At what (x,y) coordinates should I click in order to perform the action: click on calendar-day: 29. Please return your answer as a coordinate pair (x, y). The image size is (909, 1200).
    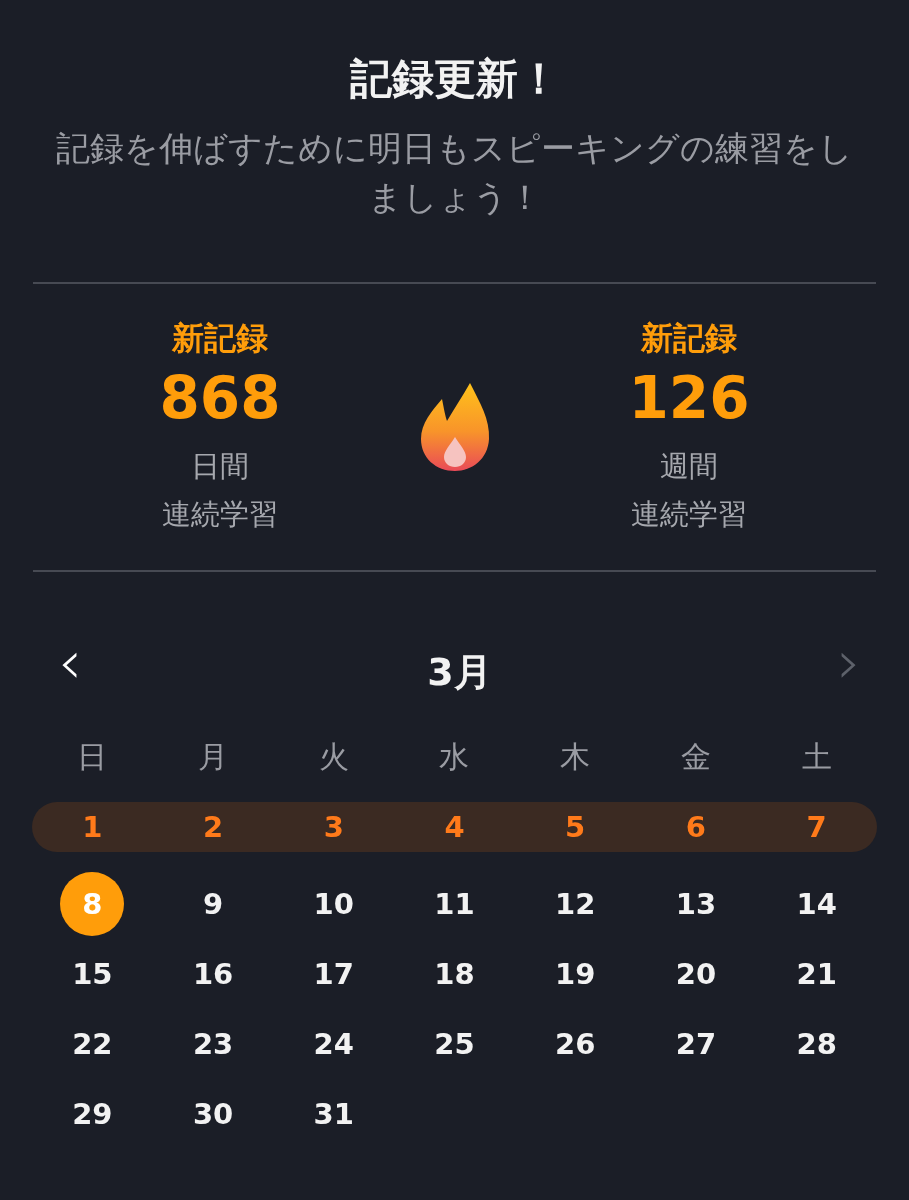
    Looking at the image, I should click on (92, 1114).